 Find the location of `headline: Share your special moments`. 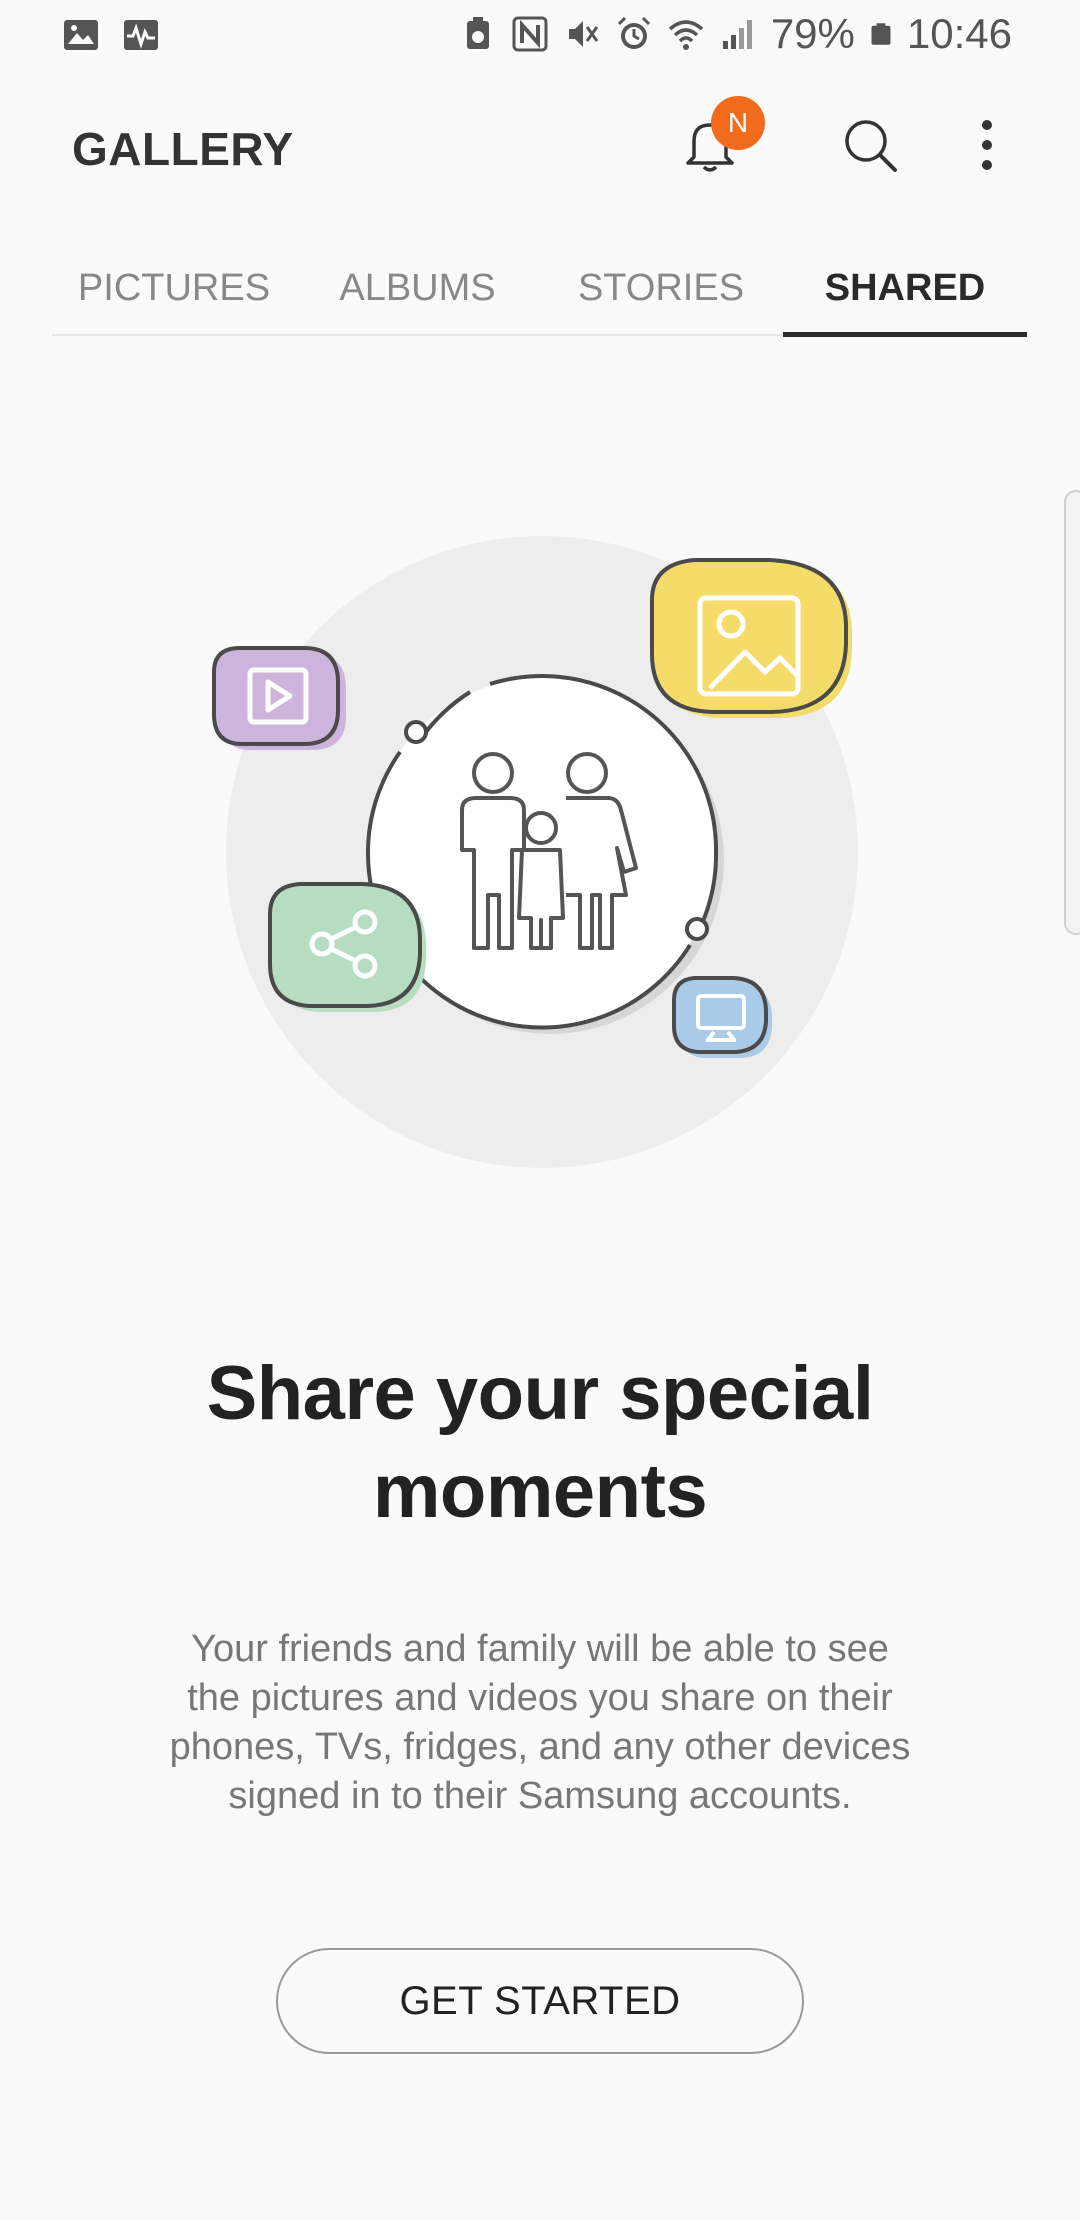

headline: Share your special moments is located at coordinates (540, 1443).